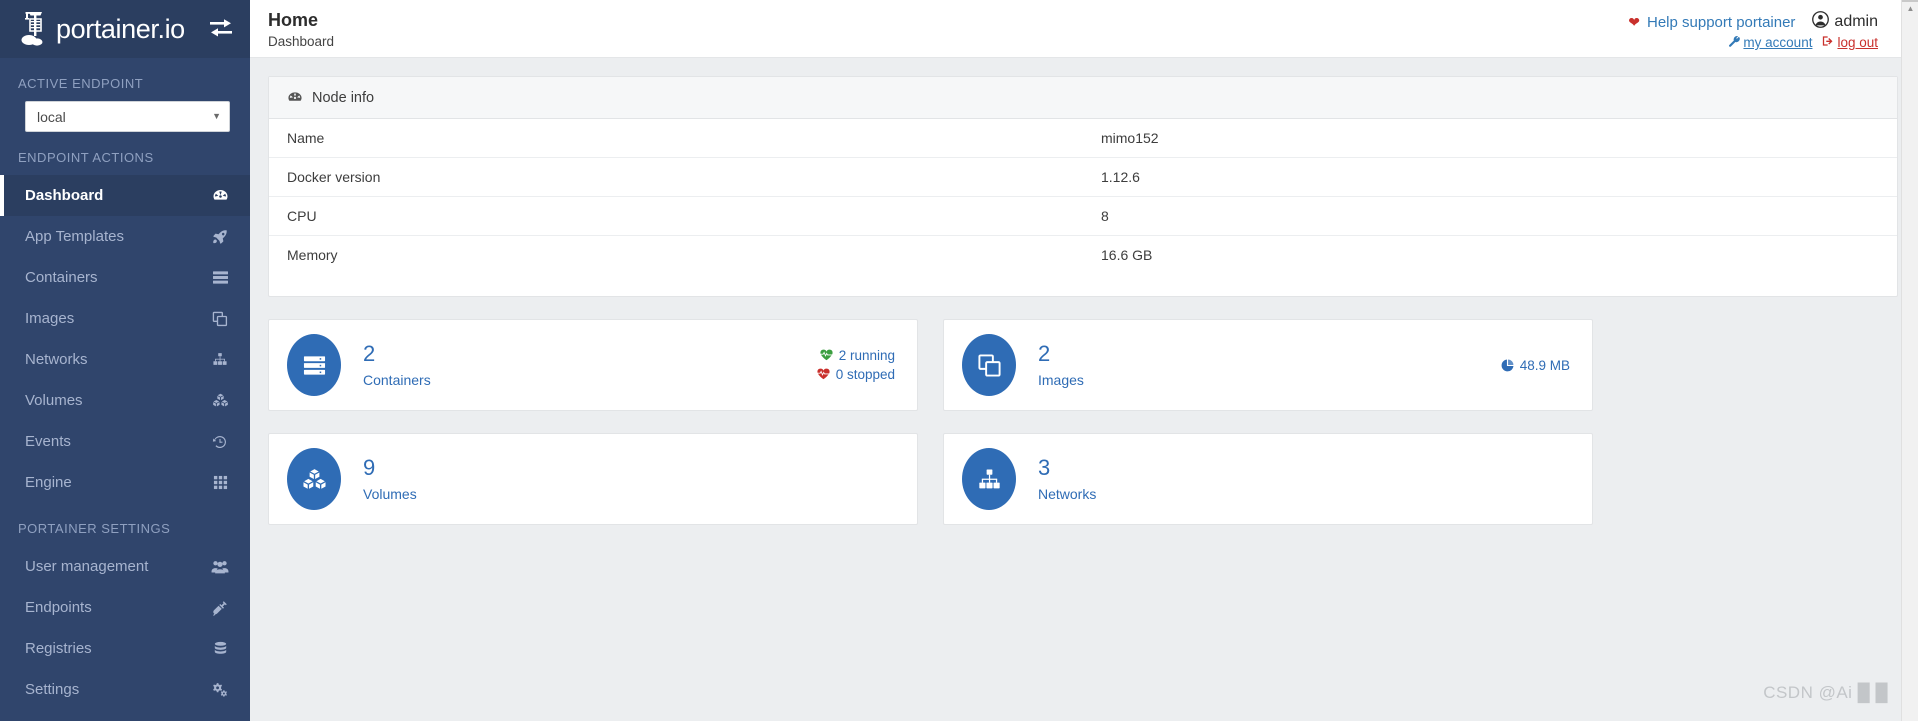 The width and height of the screenshot is (1918, 721). What do you see at coordinates (1061, 380) in the screenshot?
I see `stat-label: Images` at bounding box center [1061, 380].